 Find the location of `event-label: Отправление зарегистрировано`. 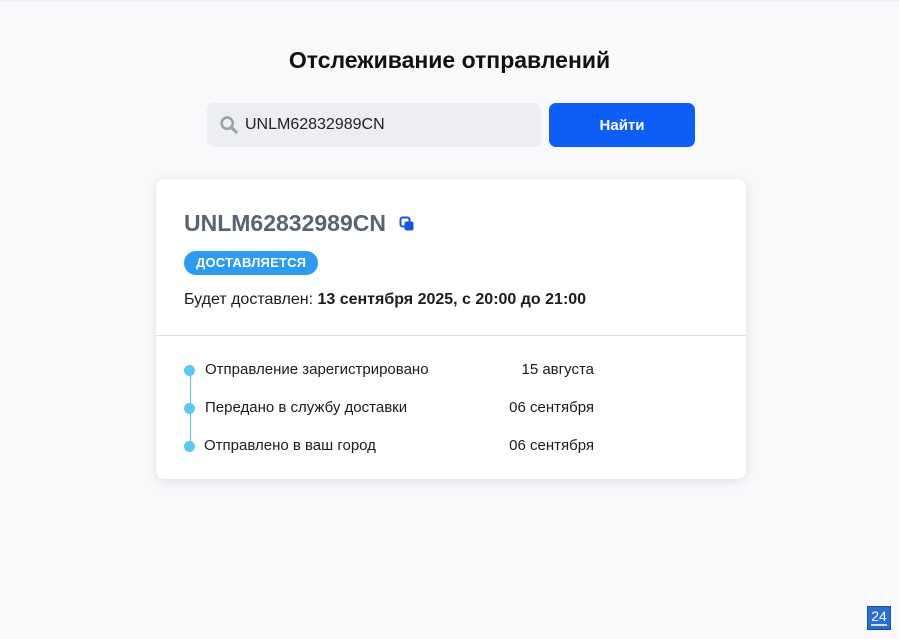

event-label: Отправление зарегистрировано is located at coordinates (317, 369).